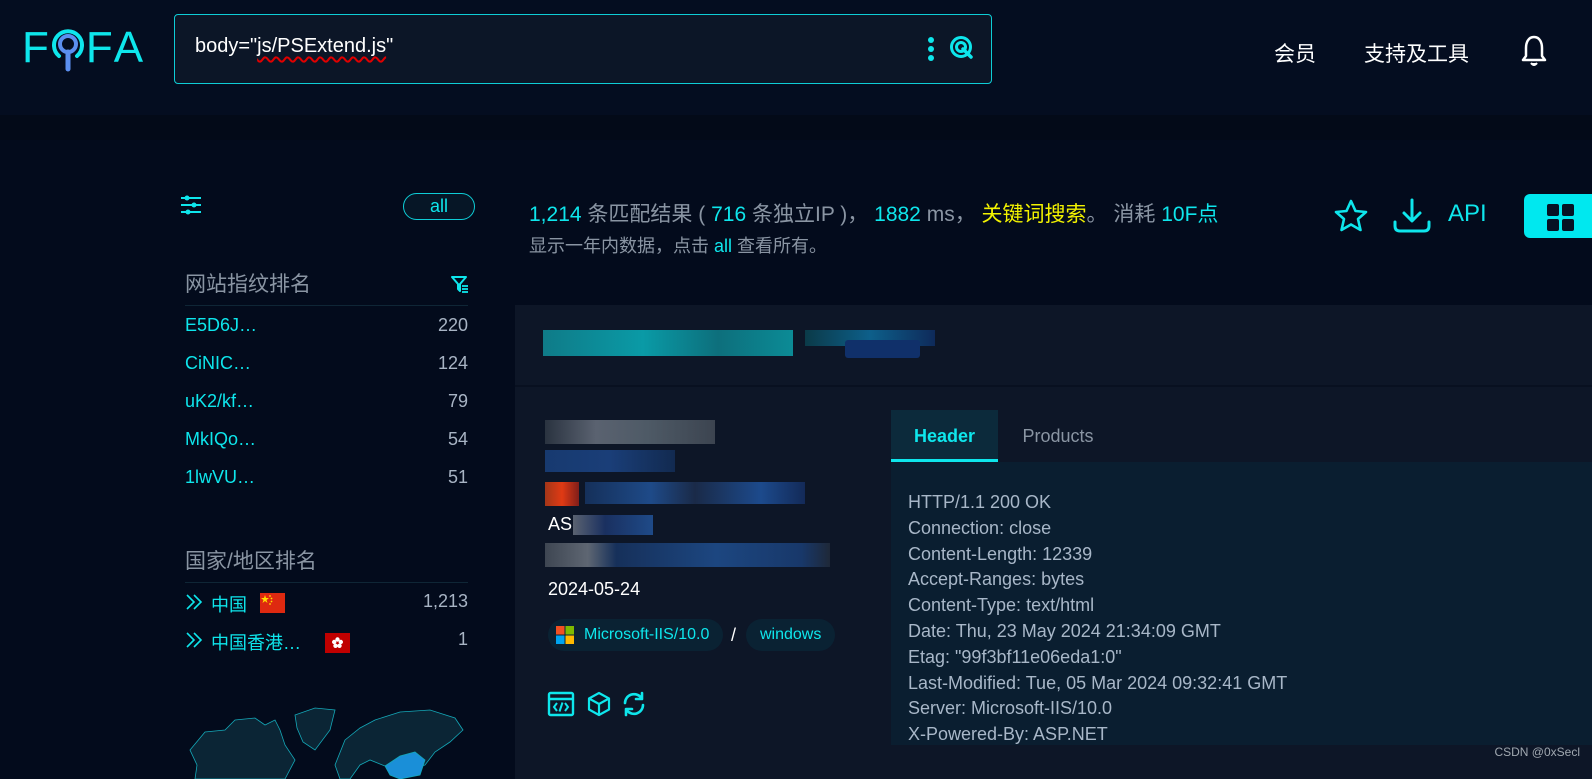 This screenshot has height=779, width=1592. Describe the element at coordinates (560, 524) in the screenshot. I see `as-prefix: AS` at that location.